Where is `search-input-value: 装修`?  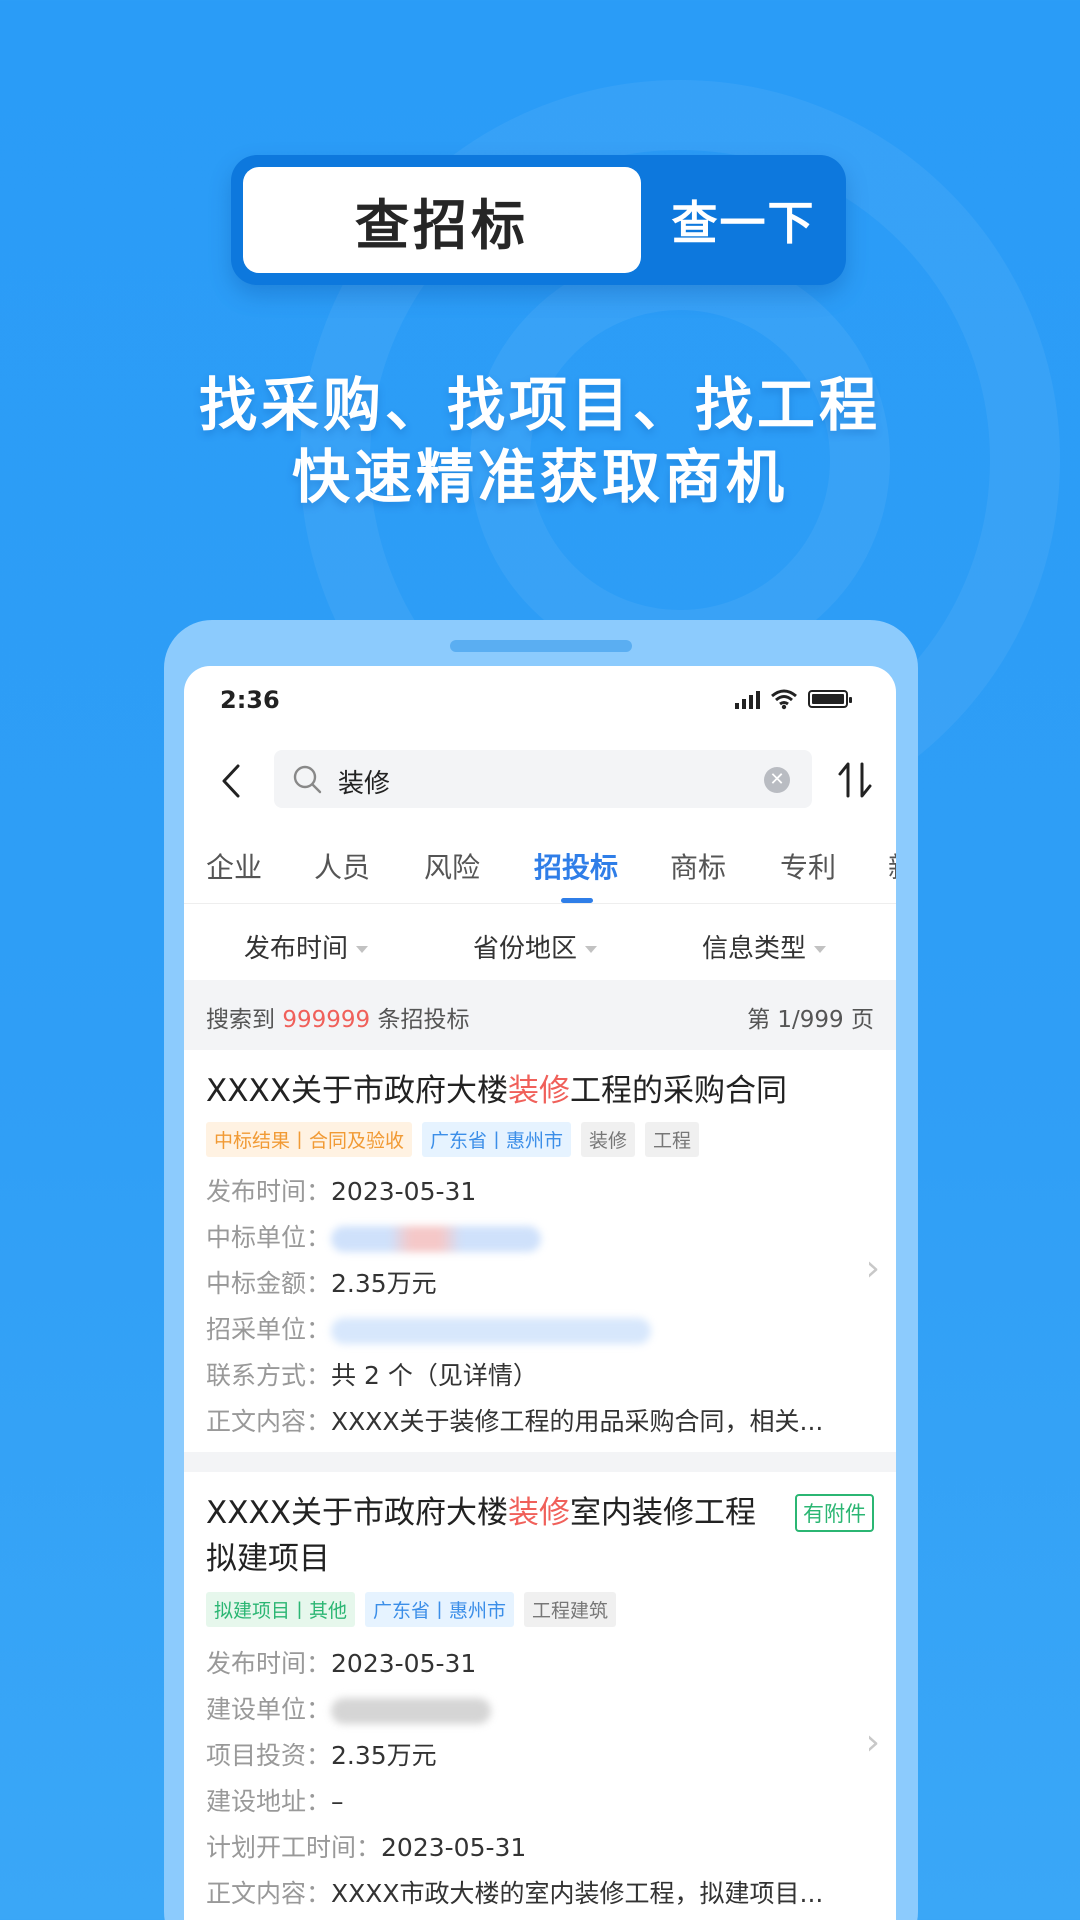 search-input-value: 装修 is located at coordinates (364, 784).